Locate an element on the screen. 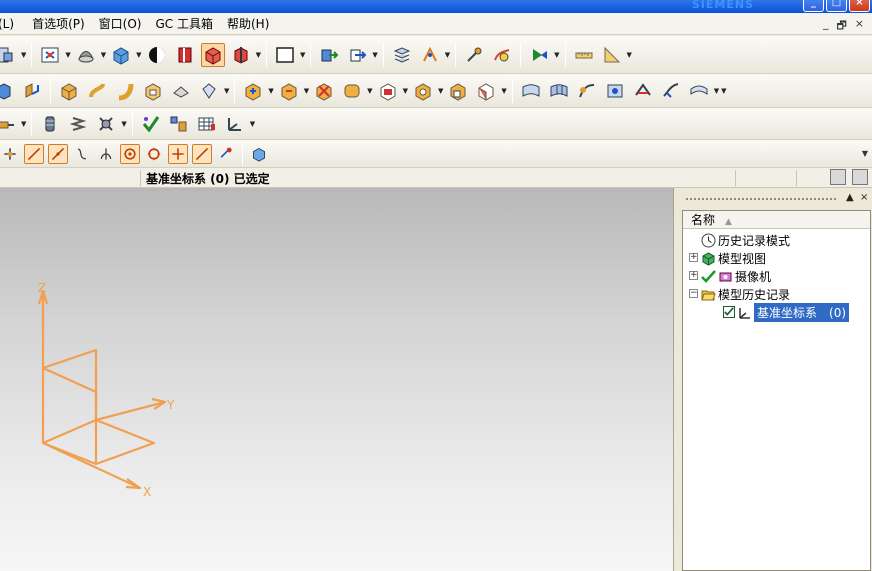 The height and width of the screenshot is (571, 872). select-body-icon is located at coordinates (259, 154).